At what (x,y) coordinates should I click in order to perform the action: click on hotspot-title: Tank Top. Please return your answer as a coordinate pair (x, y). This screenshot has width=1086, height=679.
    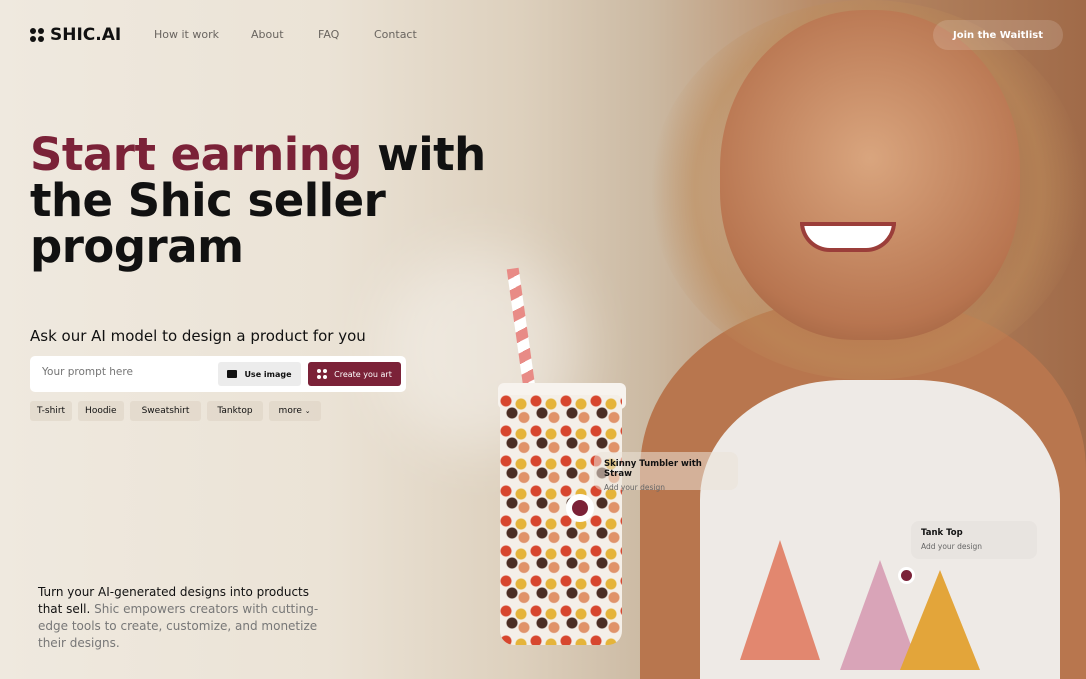
    Looking at the image, I should click on (942, 533).